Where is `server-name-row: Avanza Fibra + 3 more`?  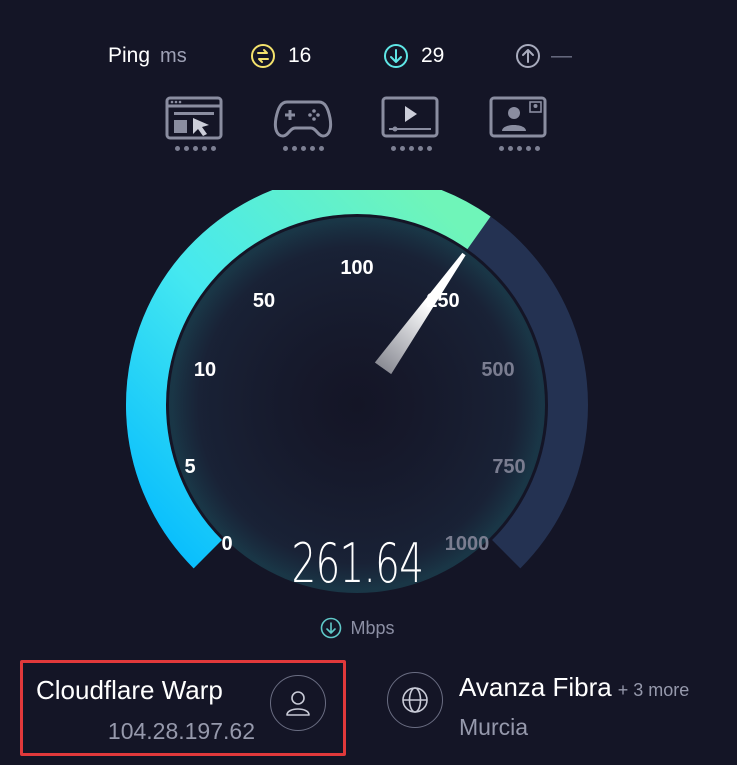 server-name-row: Avanza Fibra + 3 more is located at coordinates (574, 687).